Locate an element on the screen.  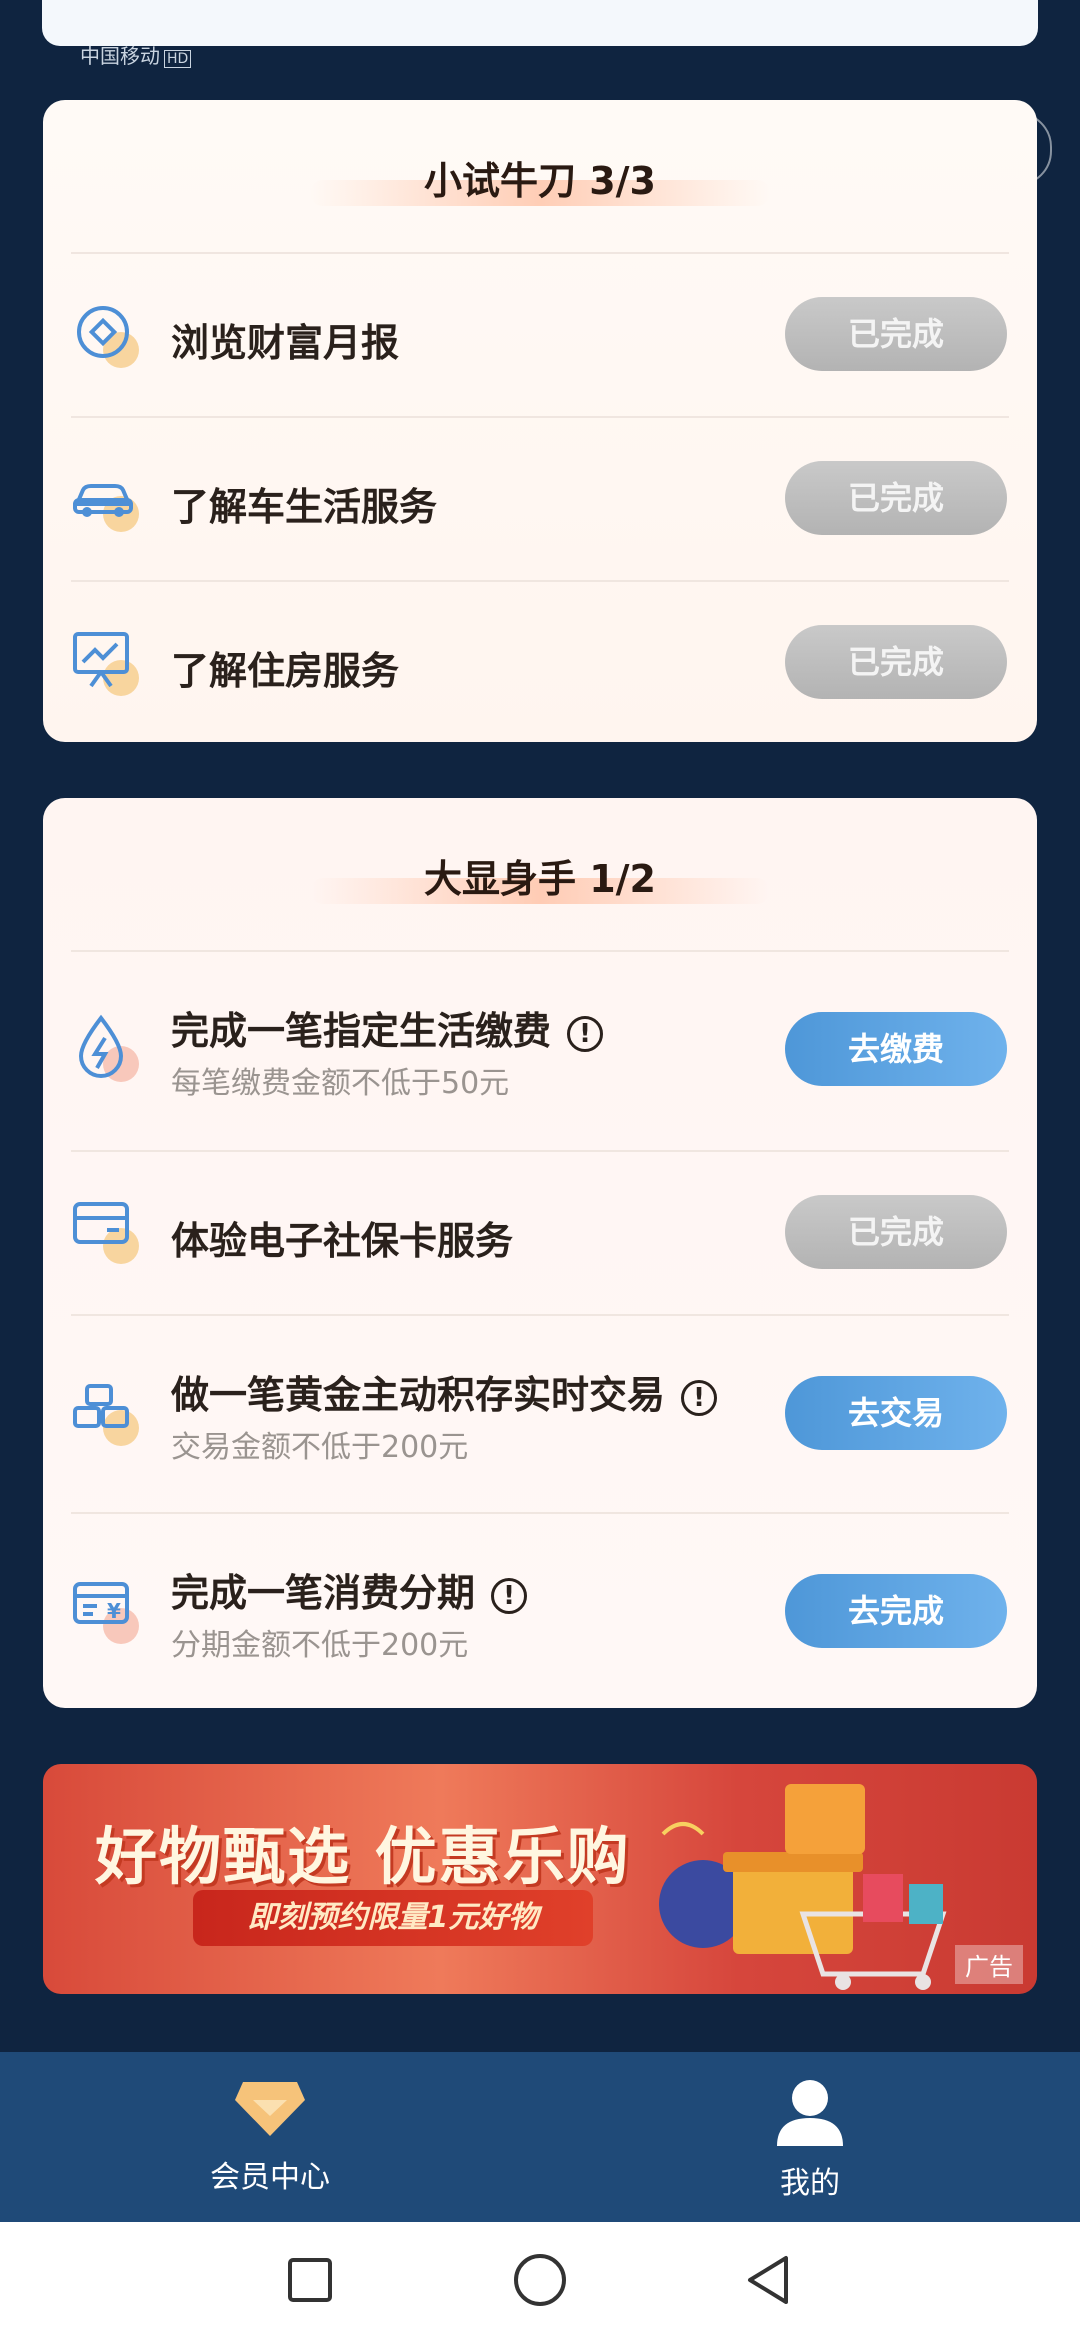
task-row: ¥ 完成一笔消费分期! 分期金额不低于200元 去完成 is located at coordinates (540, 1610).